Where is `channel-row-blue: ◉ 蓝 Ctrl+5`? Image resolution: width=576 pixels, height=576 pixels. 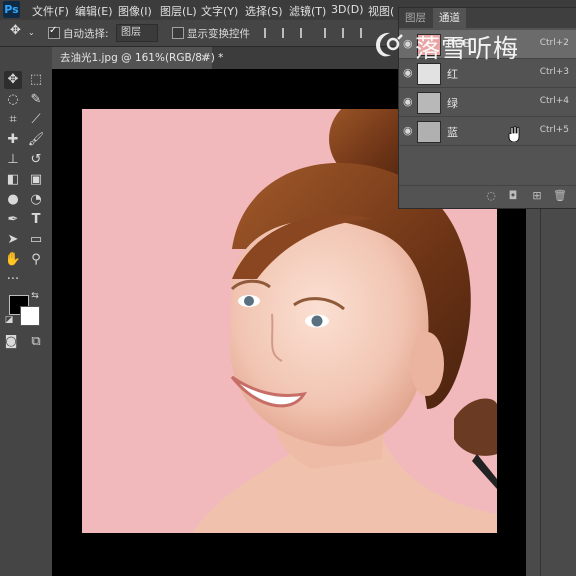 channel-row-blue: ◉ 蓝 Ctrl+5 is located at coordinates (487, 131).